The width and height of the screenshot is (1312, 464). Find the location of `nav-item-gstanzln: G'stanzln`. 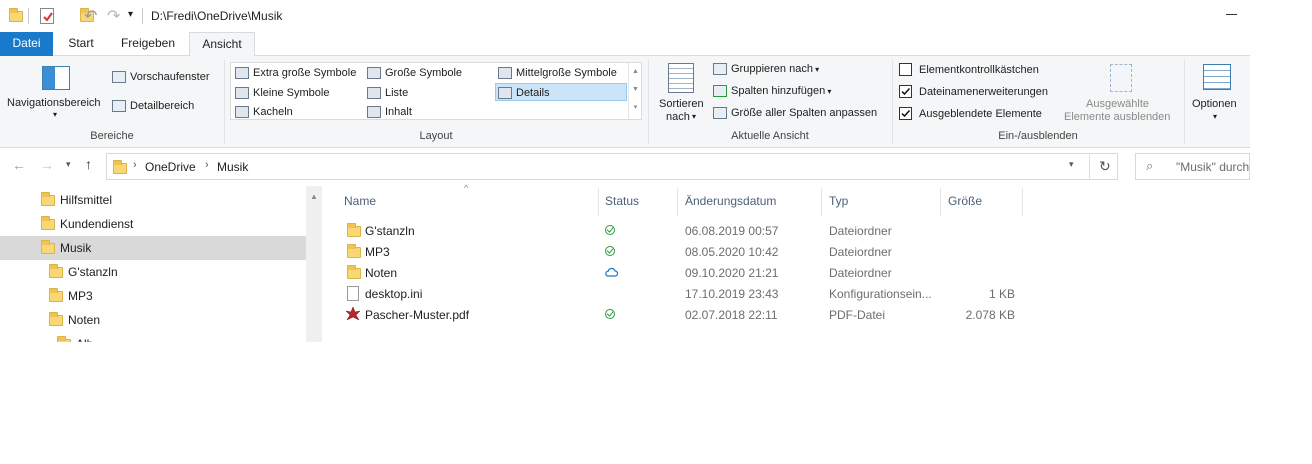

nav-item-gstanzln: G'stanzln is located at coordinates (153, 272).